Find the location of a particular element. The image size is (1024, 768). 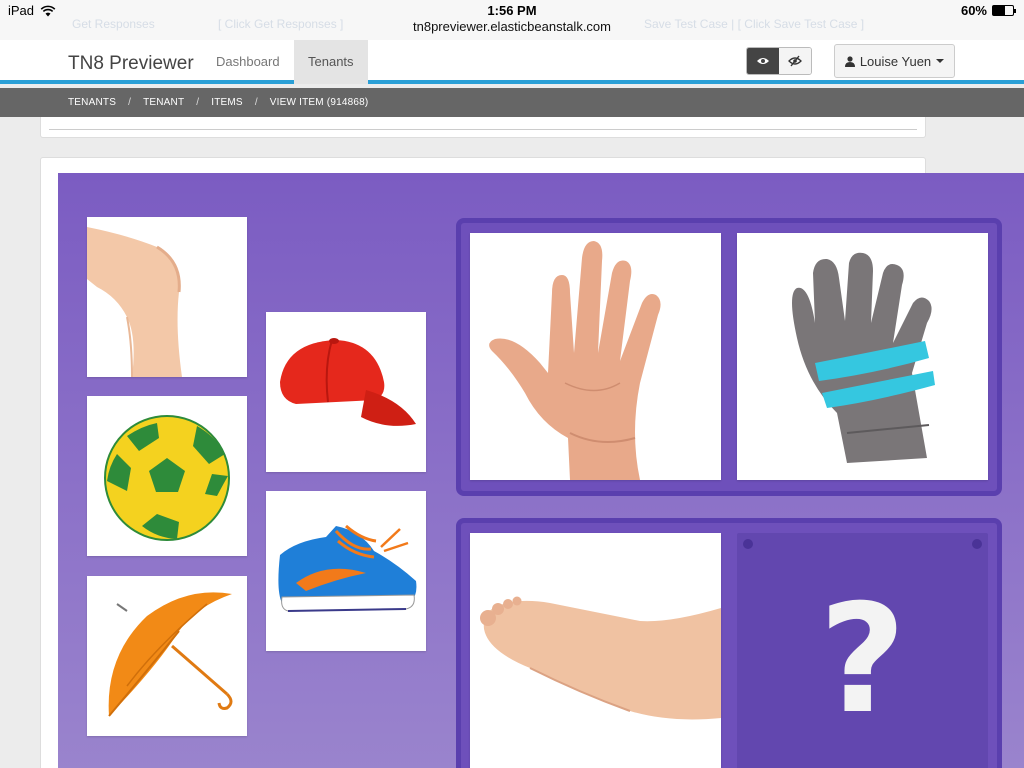

nav-dashboard: Dashboard is located at coordinates (248, 62).